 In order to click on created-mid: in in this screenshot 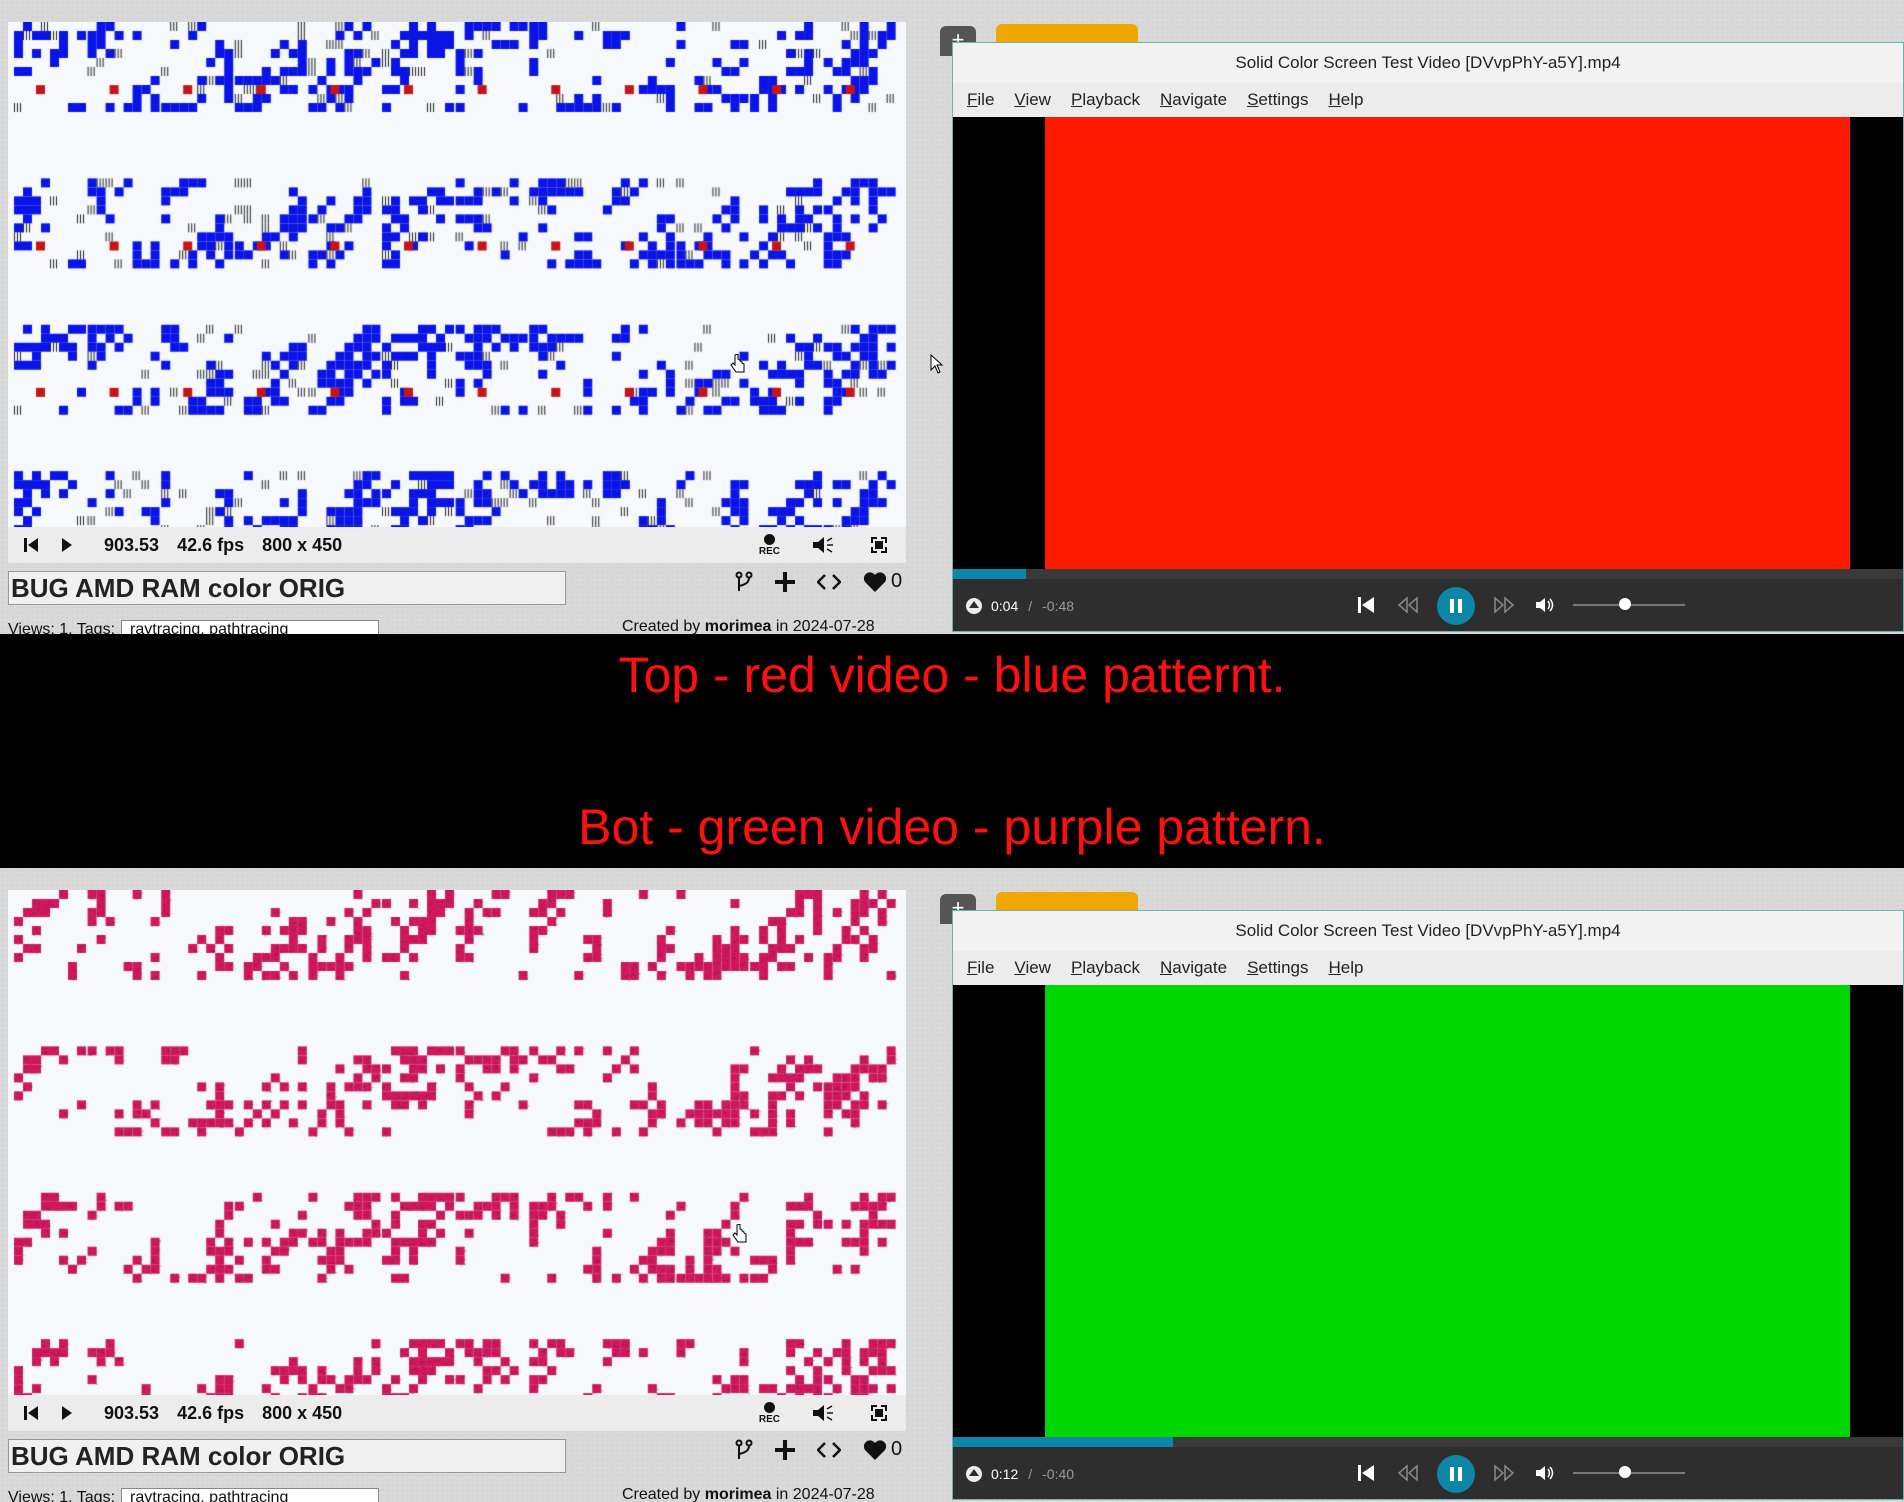, I will do `click(782, 626)`.